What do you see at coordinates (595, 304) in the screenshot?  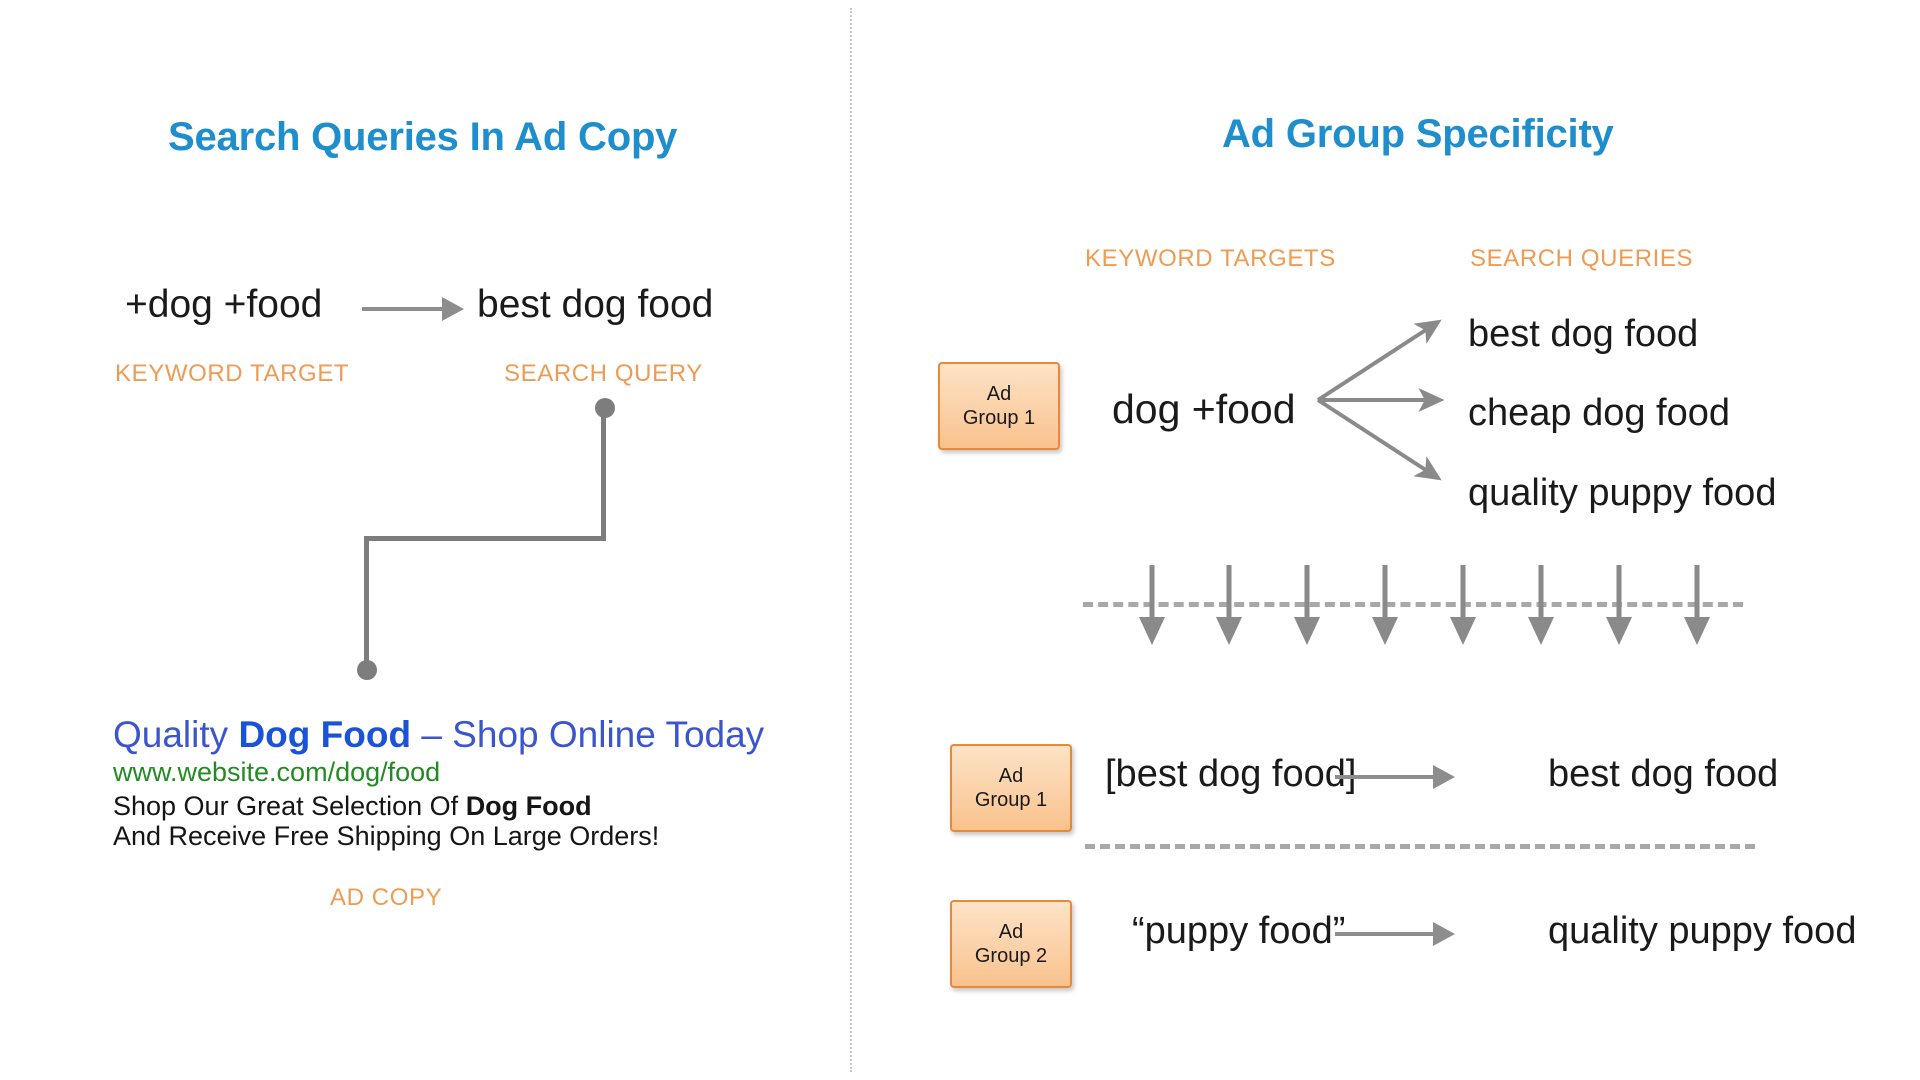 I see `left-search-query-text: best dog food` at bounding box center [595, 304].